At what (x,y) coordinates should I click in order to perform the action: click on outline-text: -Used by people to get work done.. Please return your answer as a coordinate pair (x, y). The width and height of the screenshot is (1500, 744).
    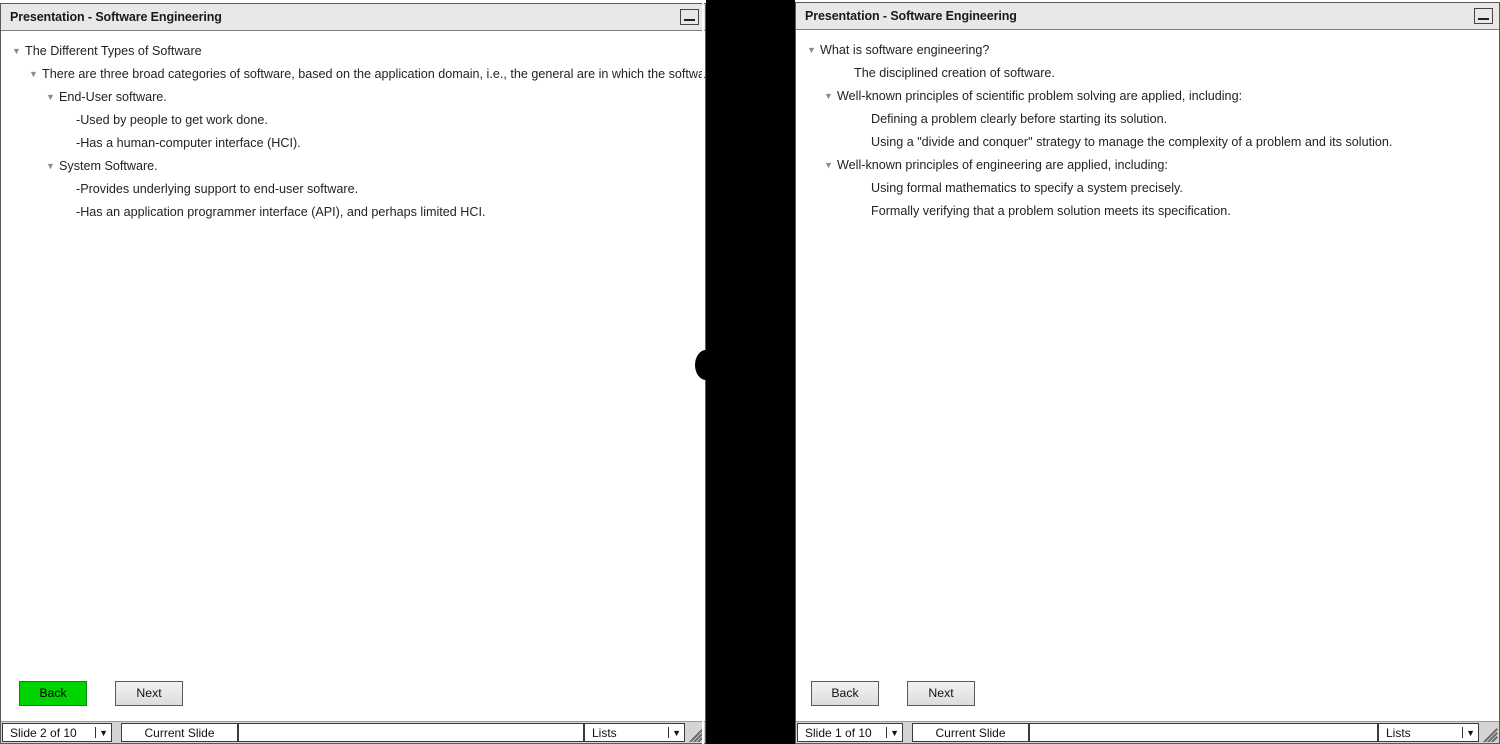
    Looking at the image, I should click on (172, 120).